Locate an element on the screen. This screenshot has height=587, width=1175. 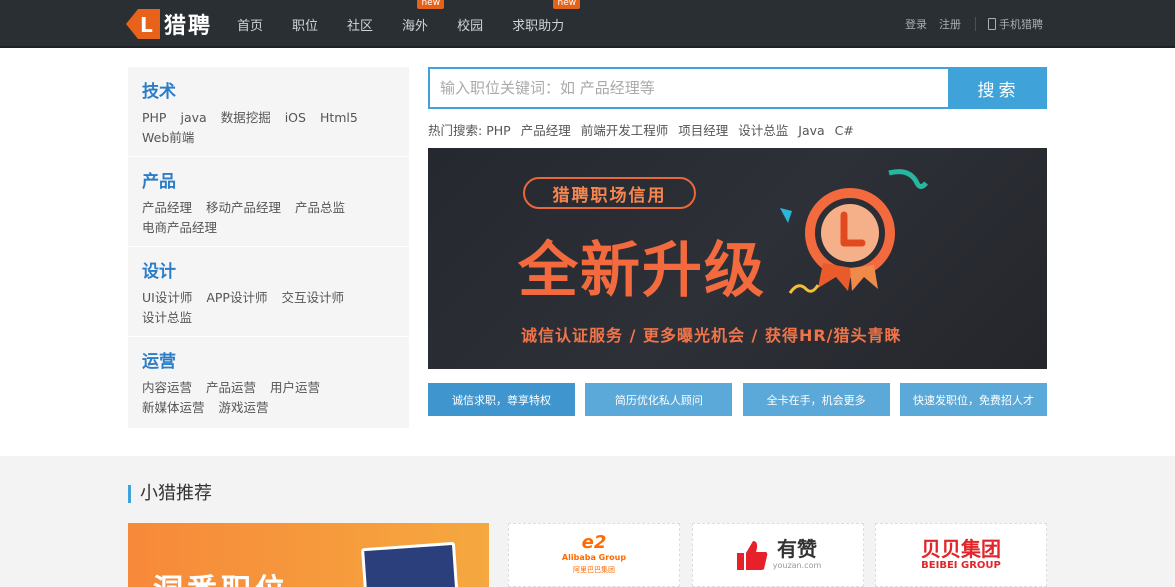
thumbs-up-icon is located at coordinates (752, 555).